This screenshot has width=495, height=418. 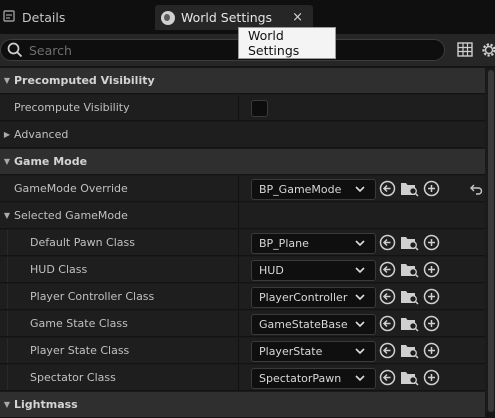 I want to click on property-label: Player State Class, so click(x=80, y=350).